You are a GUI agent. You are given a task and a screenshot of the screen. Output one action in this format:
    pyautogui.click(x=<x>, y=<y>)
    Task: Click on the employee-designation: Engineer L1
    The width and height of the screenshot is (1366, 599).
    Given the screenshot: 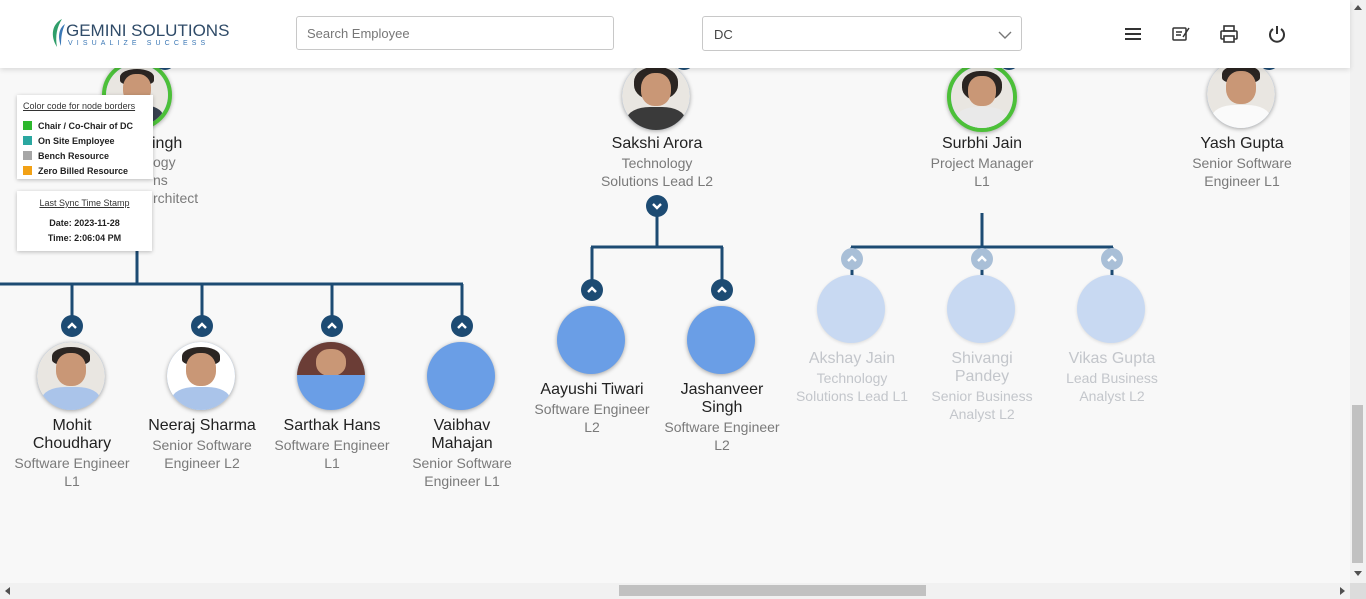 What is the action you would take?
    pyautogui.click(x=1242, y=181)
    